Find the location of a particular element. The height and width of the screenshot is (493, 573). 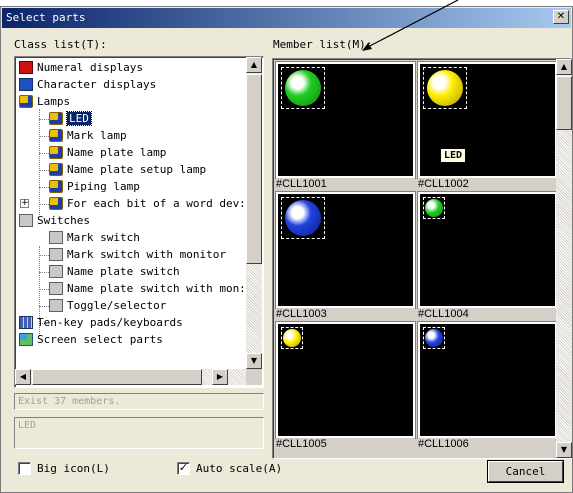

tree-item-screen-select: Screen select parts is located at coordinates (91, 339).